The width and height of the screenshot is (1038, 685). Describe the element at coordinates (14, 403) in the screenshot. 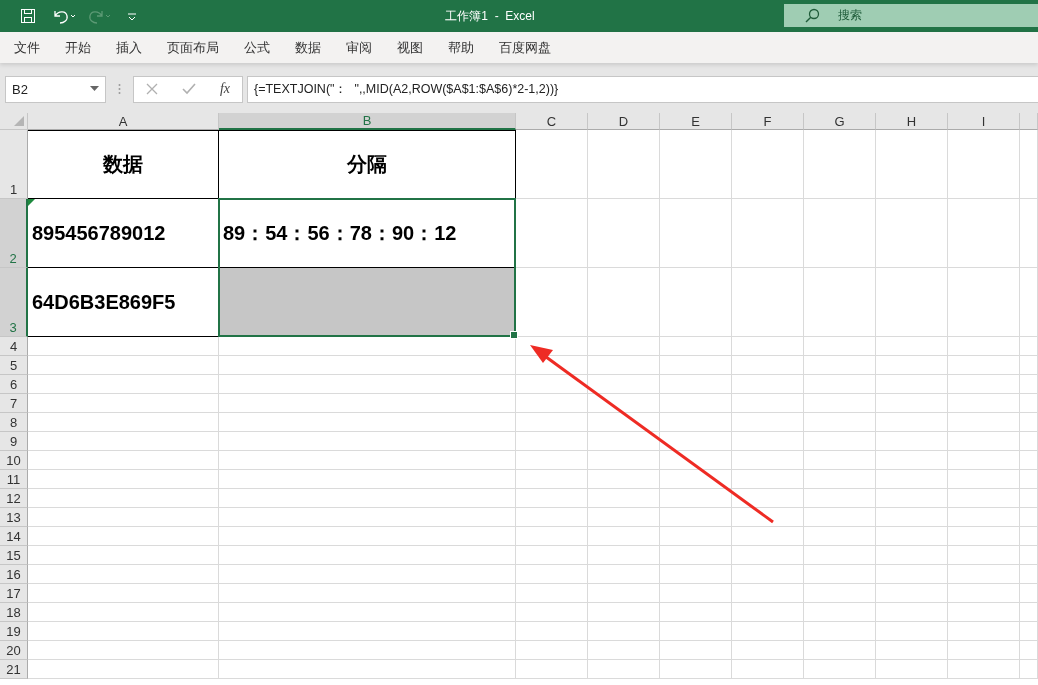

I see `row-header: 7` at that location.